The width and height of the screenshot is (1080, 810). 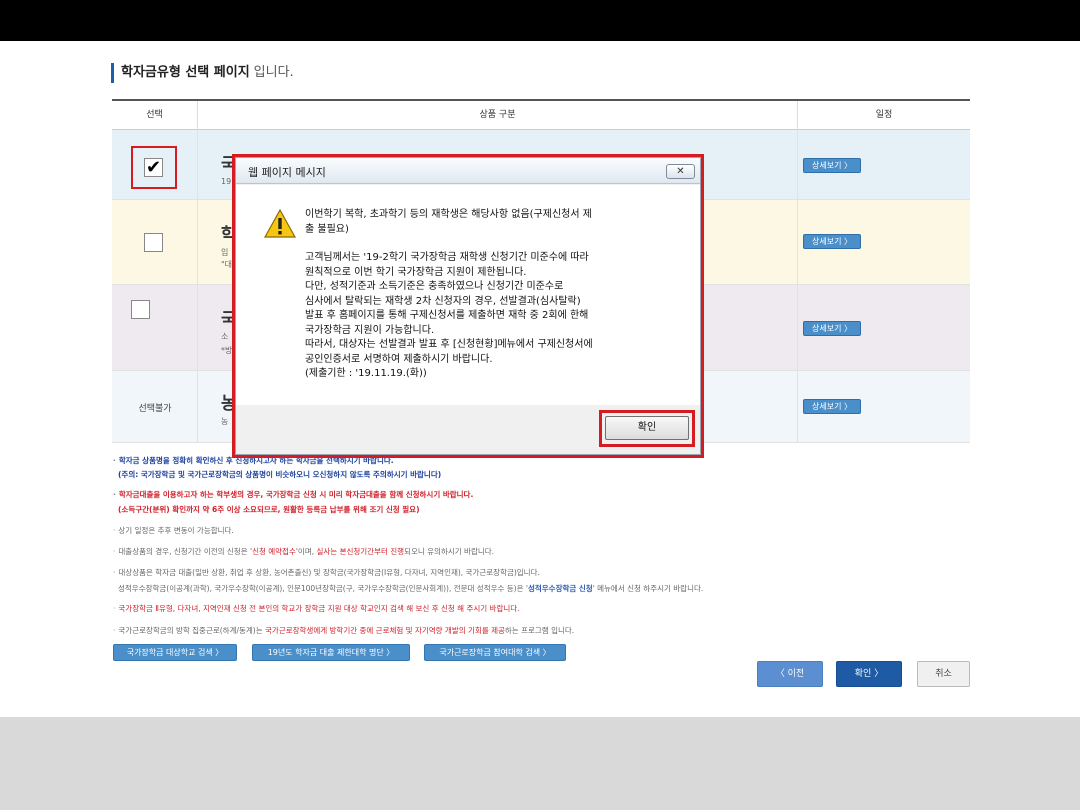 I want to click on product-subtext: 입, so click(x=225, y=252).